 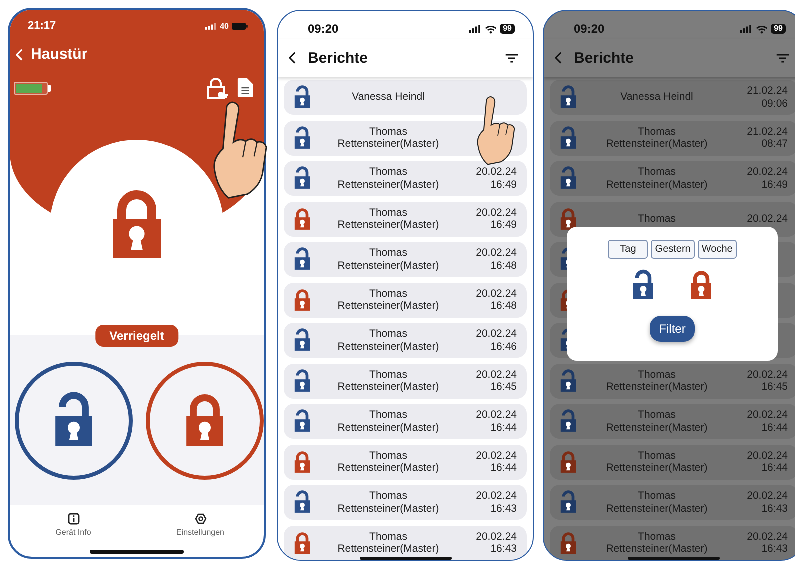 What do you see at coordinates (778, 29) in the screenshot?
I see `battery-indicator: 99` at bounding box center [778, 29].